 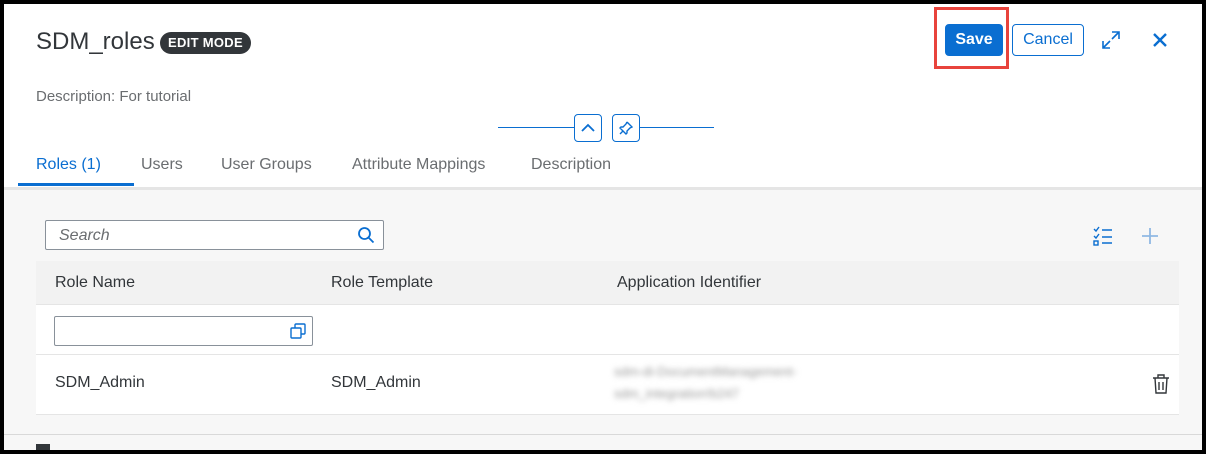 What do you see at coordinates (298, 331) in the screenshot?
I see `value-help-icon` at bounding box center [298, 331].